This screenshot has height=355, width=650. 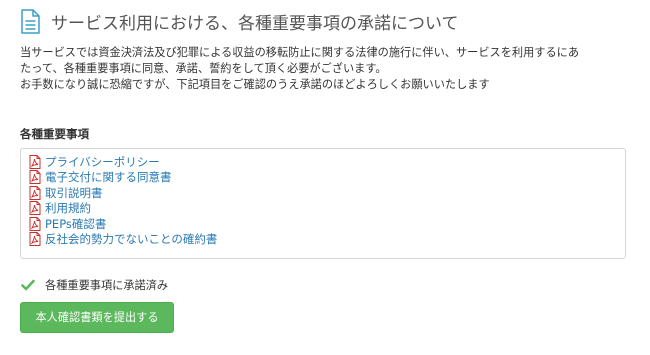 What do you see at coordinates (323, 240) in the screenshot?
I see `document-item-anti-social-forces-pledge: 反社会的勢力でないことの確約書` at bounding box center [323, 240].